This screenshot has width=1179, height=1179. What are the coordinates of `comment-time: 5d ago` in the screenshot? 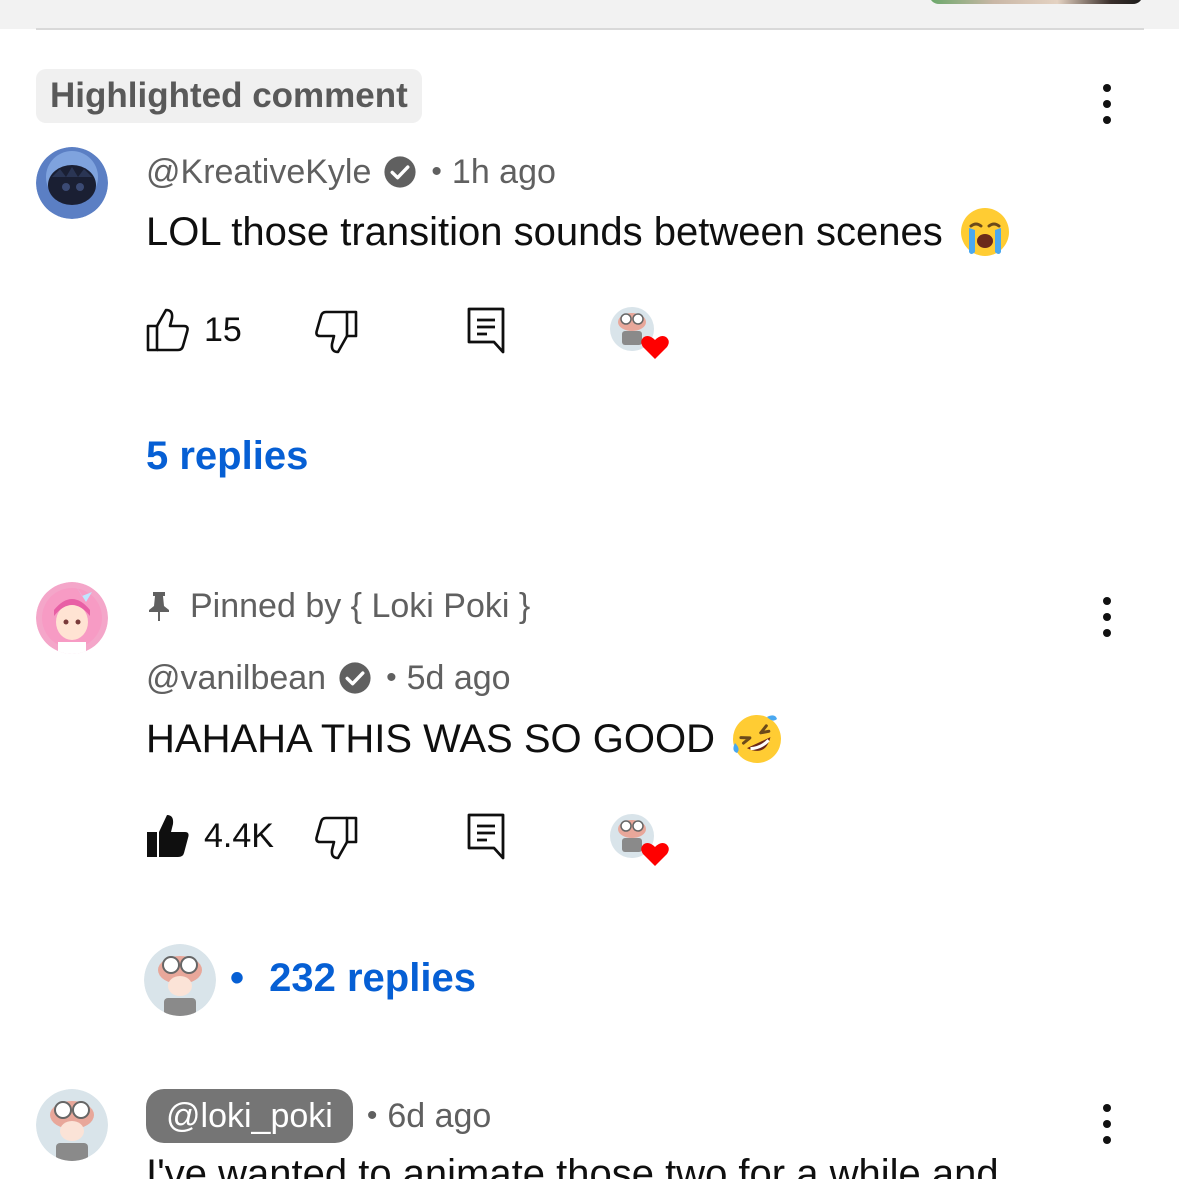 It's located at (459, 678).